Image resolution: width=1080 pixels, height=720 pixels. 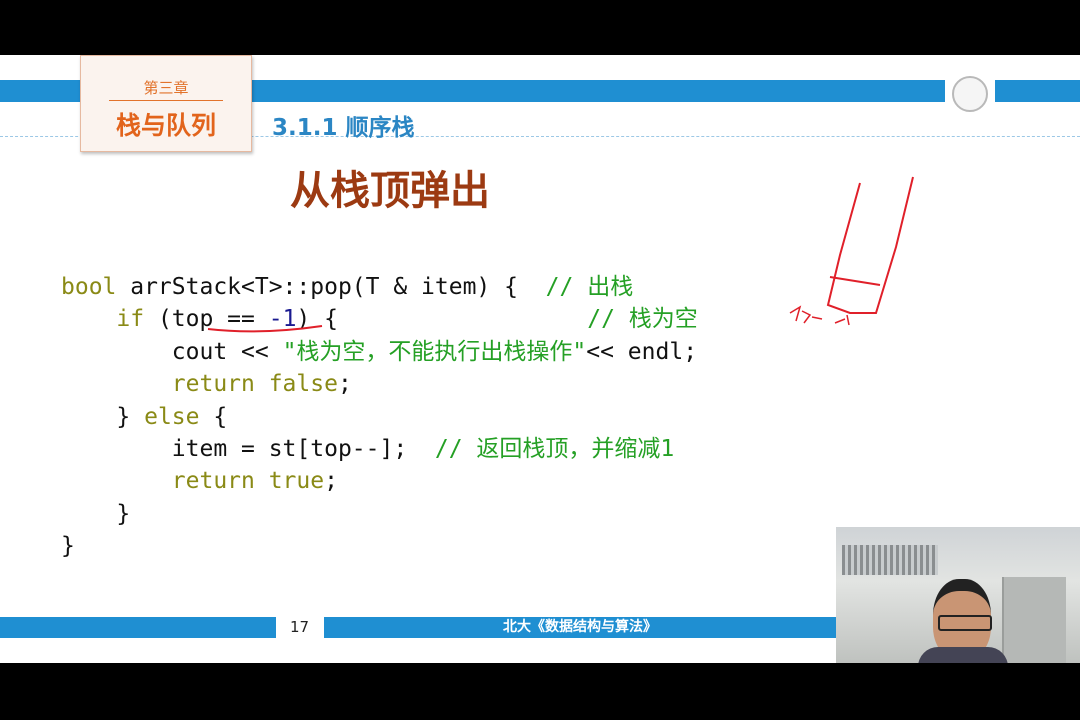 I want to click on footer-bar-left, so click(x=138, y=627).